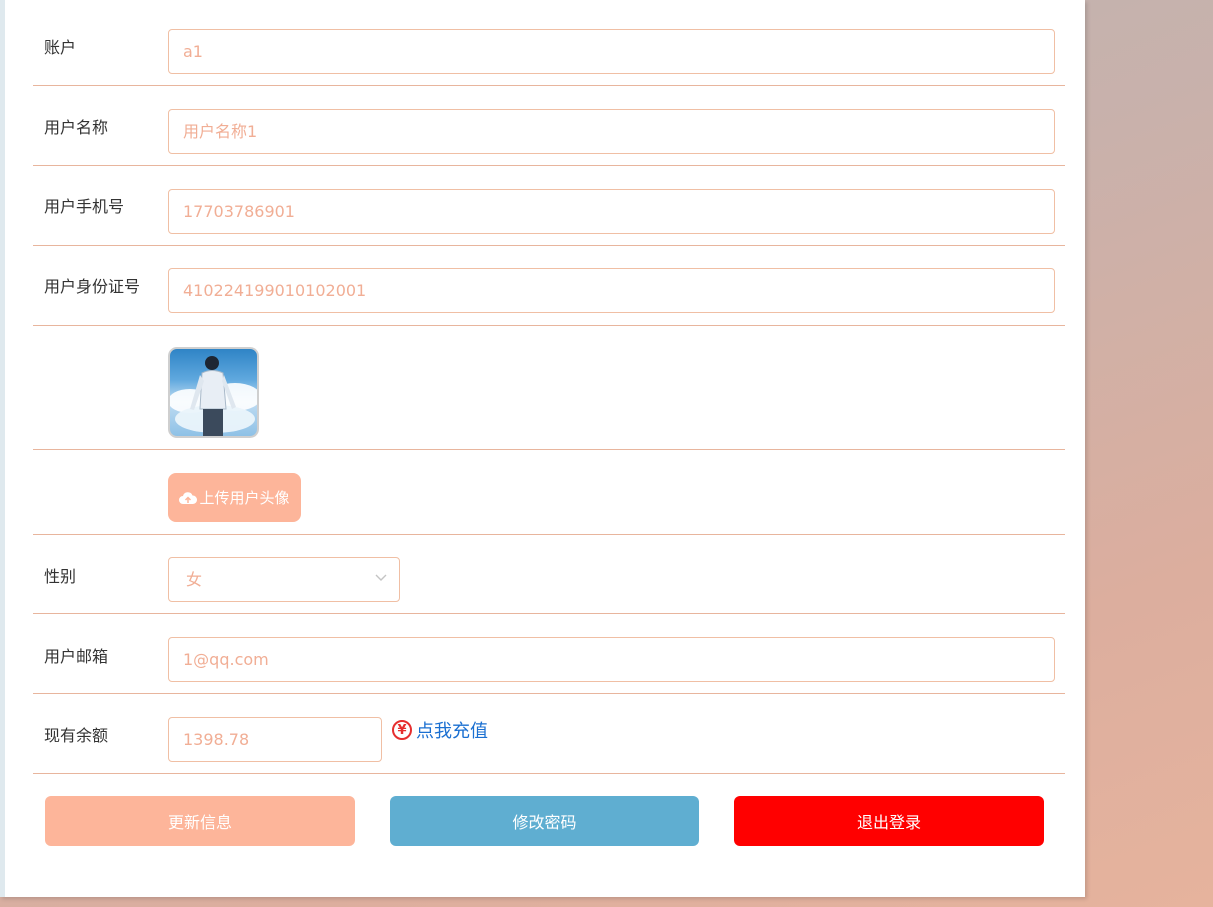  I want to click on account-row: 账户 a1, so click(549, 43).